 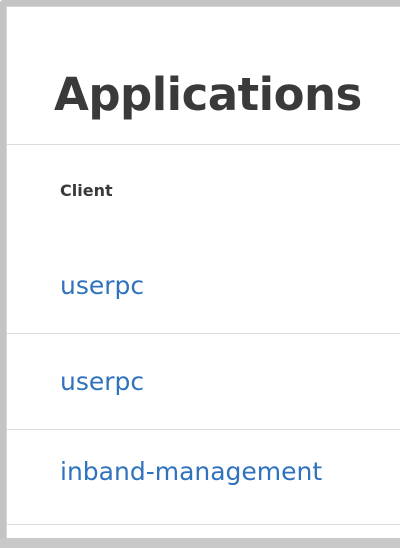 What do you see at coordinates (208, 94) in the screenshot?
I see `page-title: Applications` at bounding box center [208, 94].